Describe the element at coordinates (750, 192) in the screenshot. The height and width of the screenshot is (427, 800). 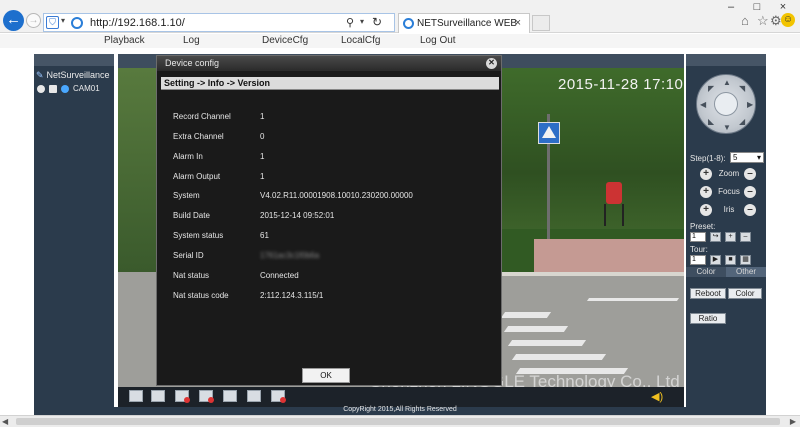
I see `focus-out-button: –` at that location.